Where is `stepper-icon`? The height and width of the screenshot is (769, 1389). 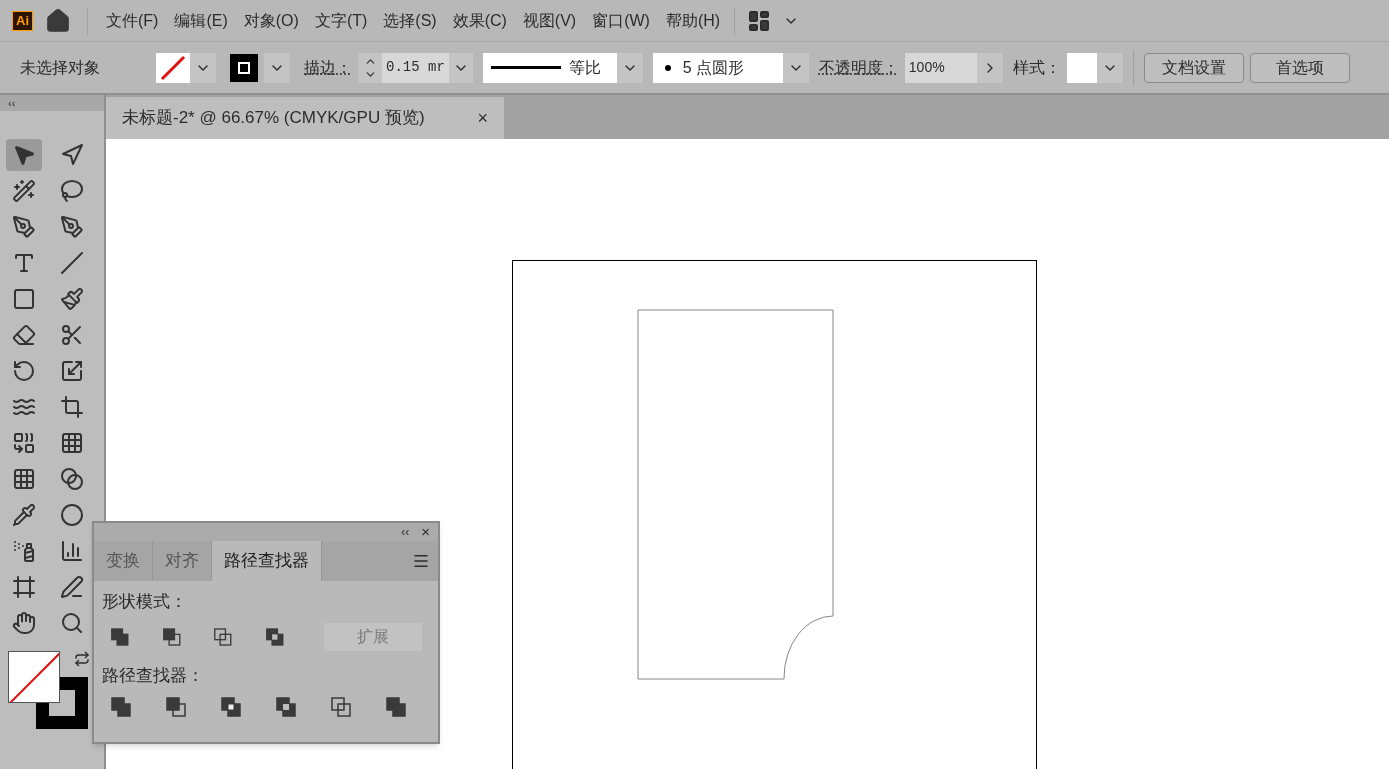
stepper-icon is located at coordinates (370, 67).